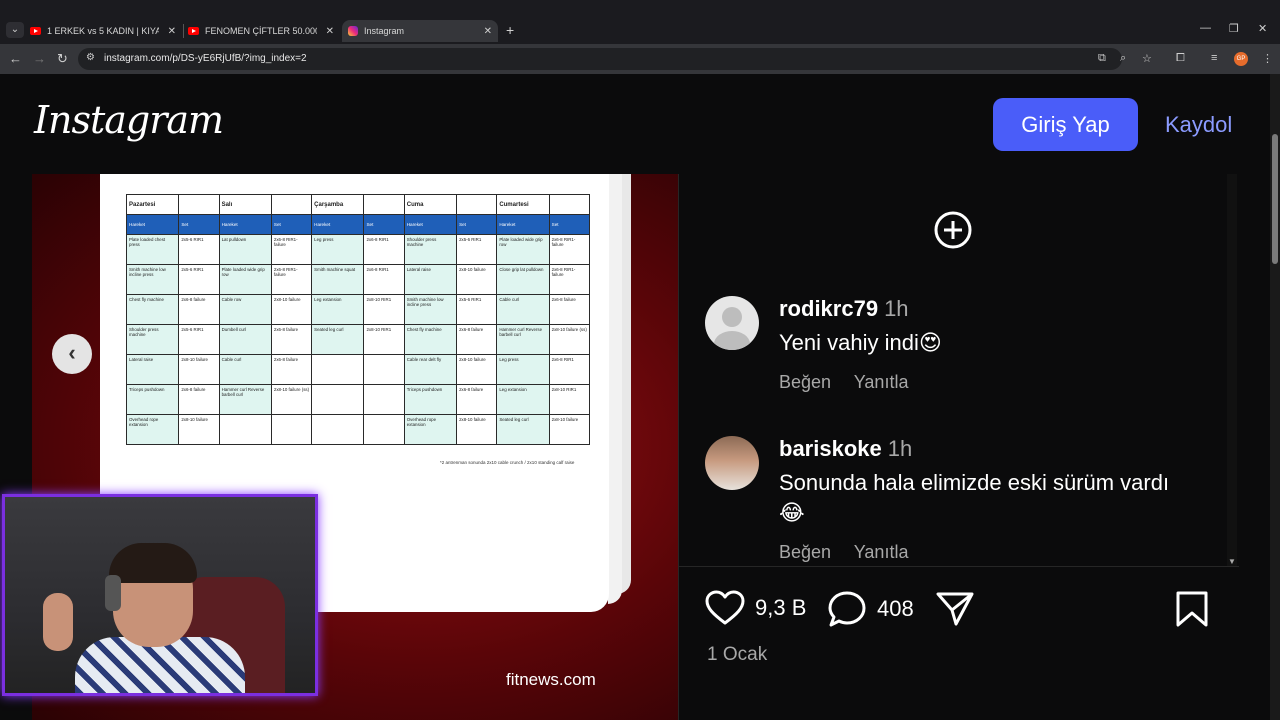 Image resolution: width=1280 pixels, height=720 pixels. Describe the element at coordinates (930, 342) in the screenshot. I see `emoji: 😍` at that location.